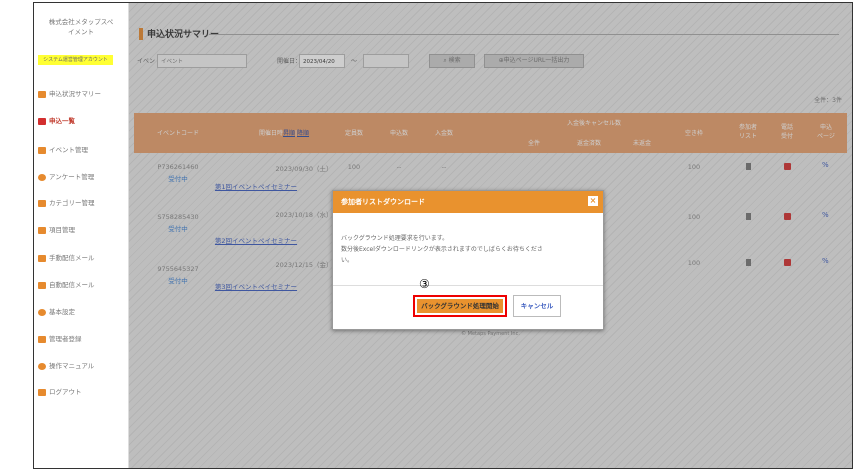 The height and width of the screenshot is (473, 861). I want to click on chart-icon, so click(42, 94).